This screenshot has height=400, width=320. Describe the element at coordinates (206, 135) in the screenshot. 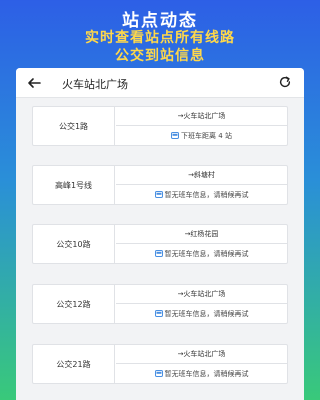

I see `route-status-text: 下班车距离 4 站` at that location.